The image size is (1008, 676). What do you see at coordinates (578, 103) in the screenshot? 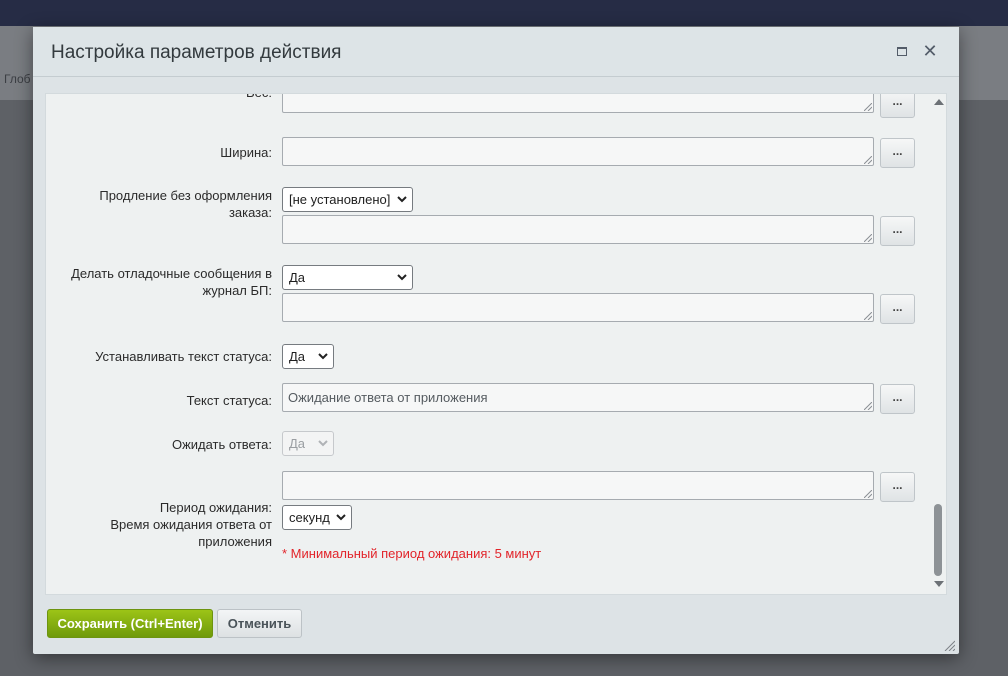
I see `ves-textarea` at bounding box center [578, 103].